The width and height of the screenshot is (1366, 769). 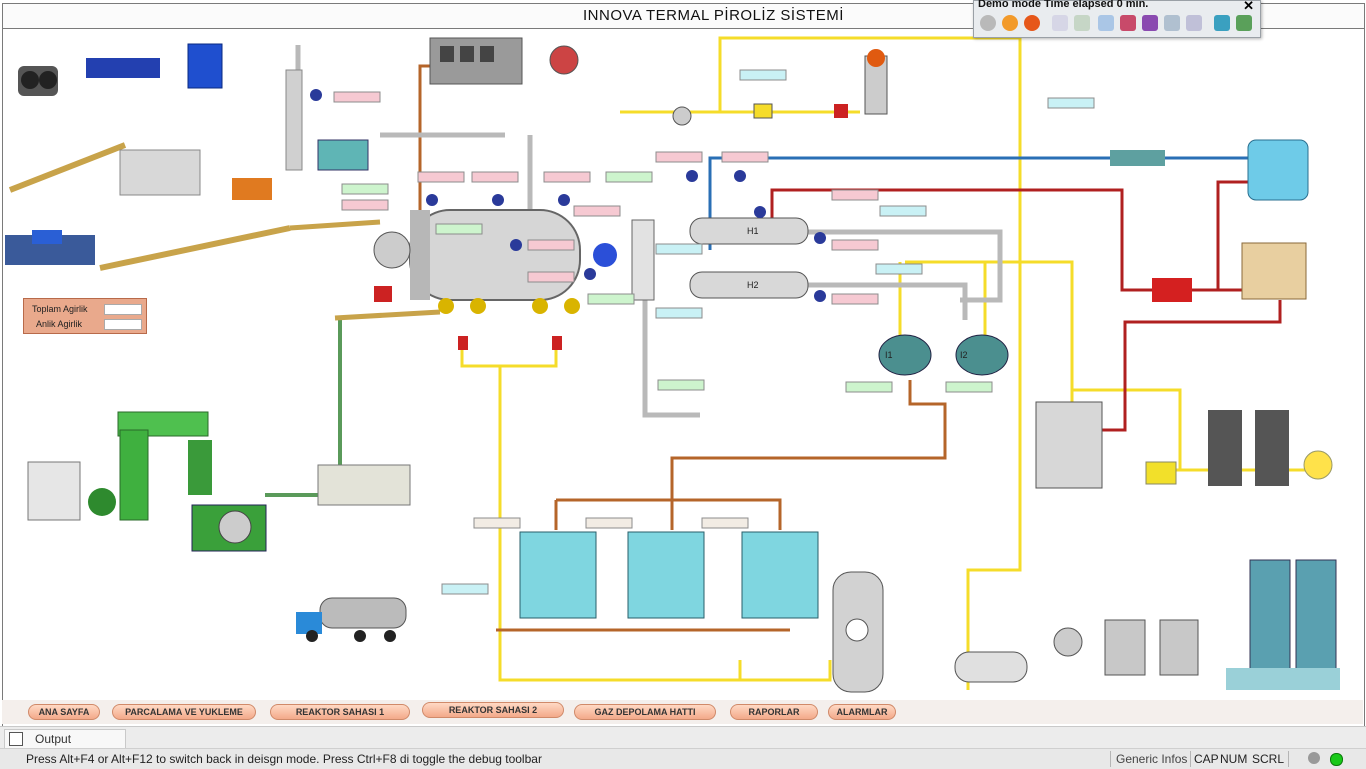 What do you see at coordinates (964, 355) in the screenshot?
I see `i2-label: I2` at bounding box center [964, 355].